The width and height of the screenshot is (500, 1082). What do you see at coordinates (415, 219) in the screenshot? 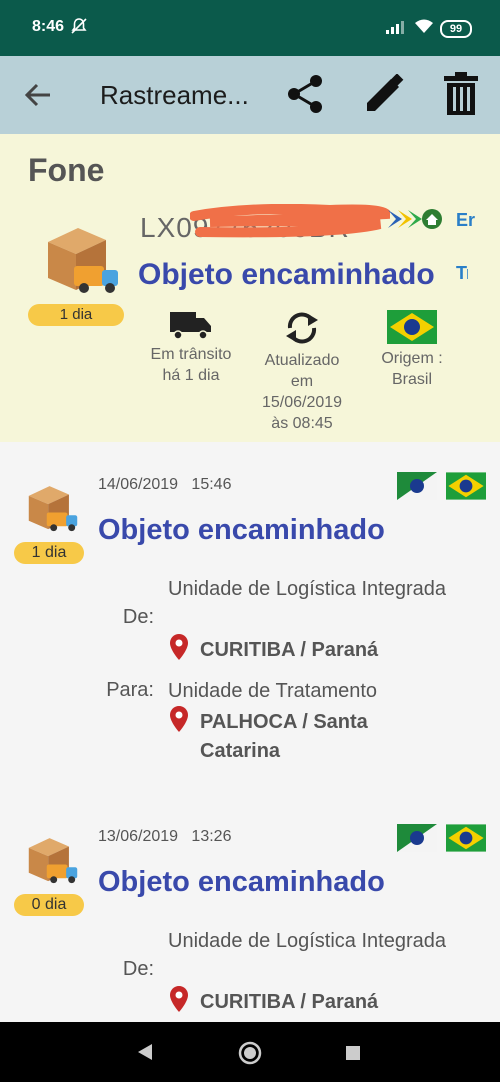
I see `correios-logo-icon` at bounding box center [415, 219].